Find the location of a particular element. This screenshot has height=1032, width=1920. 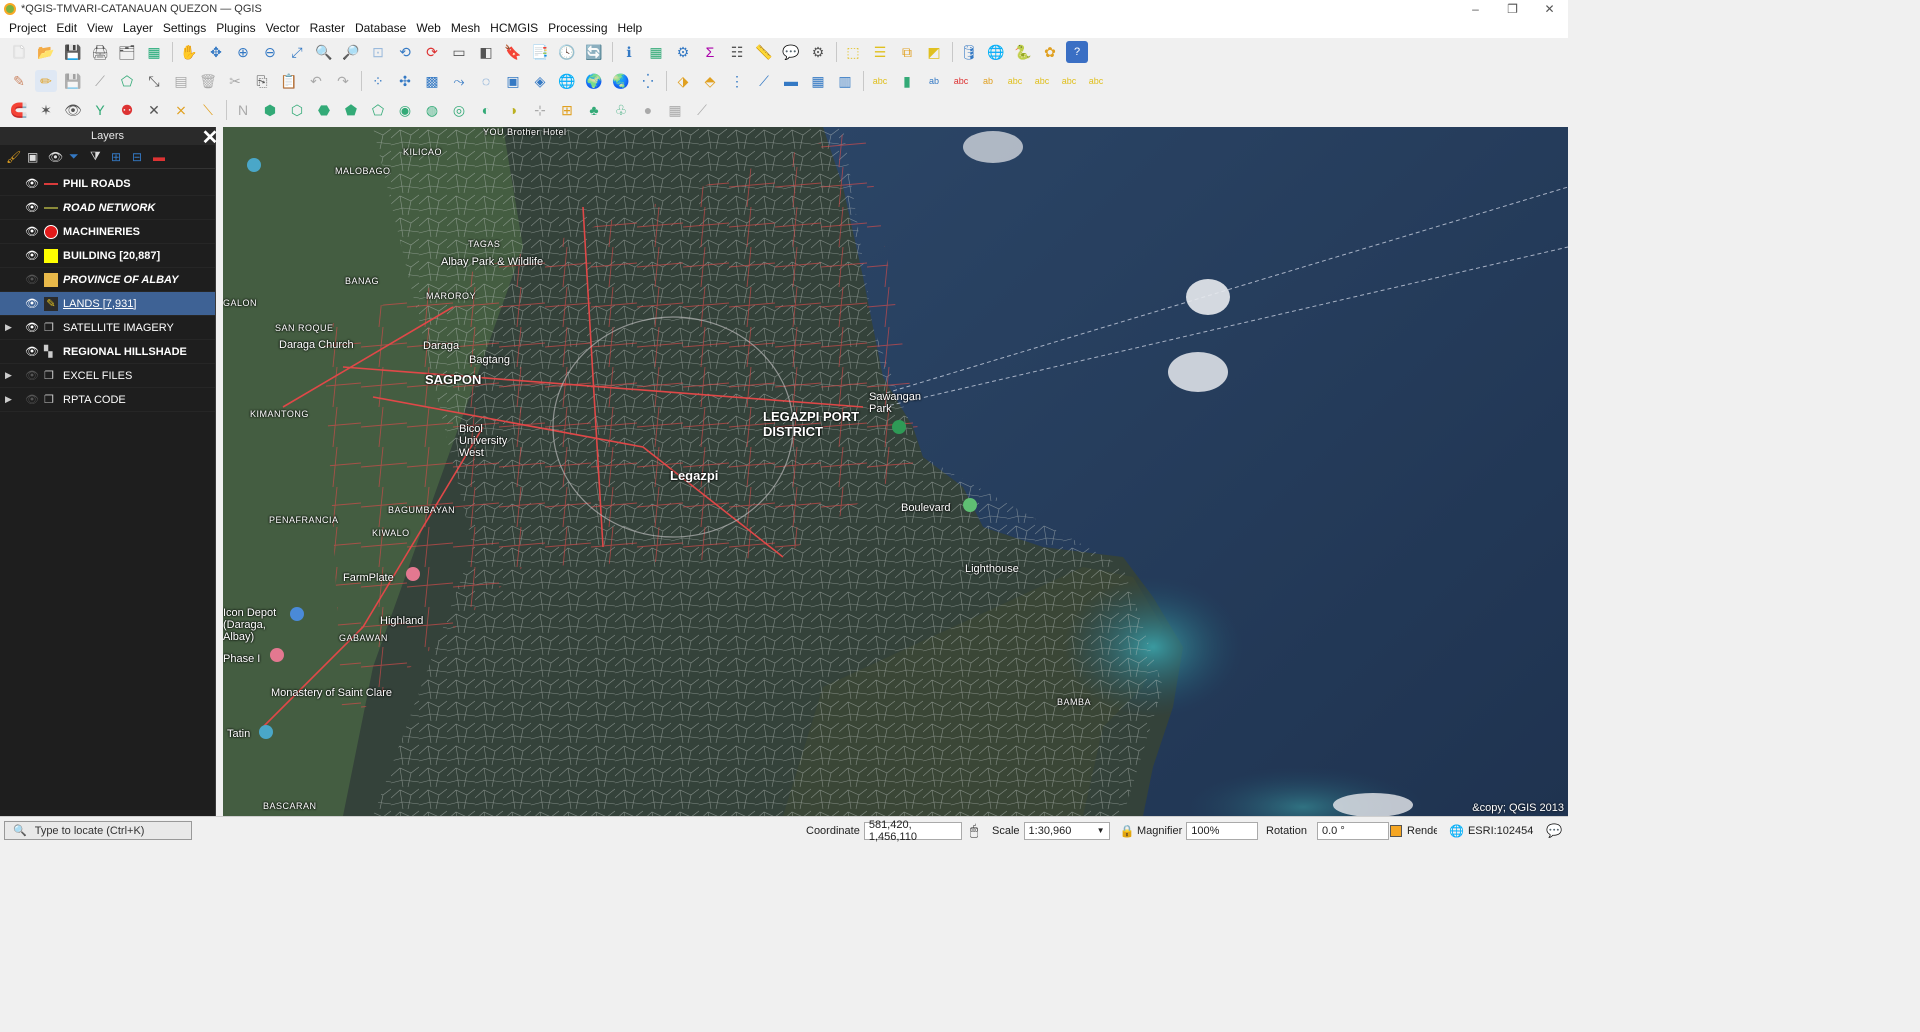

offset-curve-icon: ⬘ is located at coordinates (710, 81).